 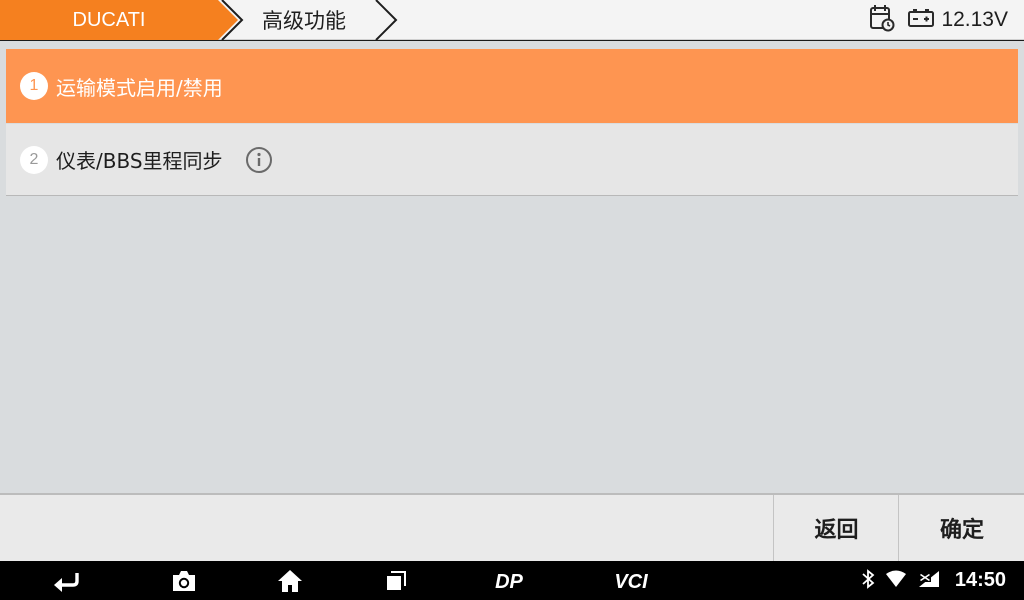 What do you see at coordinates (139, 87) in the screenshot?
I see `item-label: 运输模式启用/禁用` at bounding box center [139, 87].